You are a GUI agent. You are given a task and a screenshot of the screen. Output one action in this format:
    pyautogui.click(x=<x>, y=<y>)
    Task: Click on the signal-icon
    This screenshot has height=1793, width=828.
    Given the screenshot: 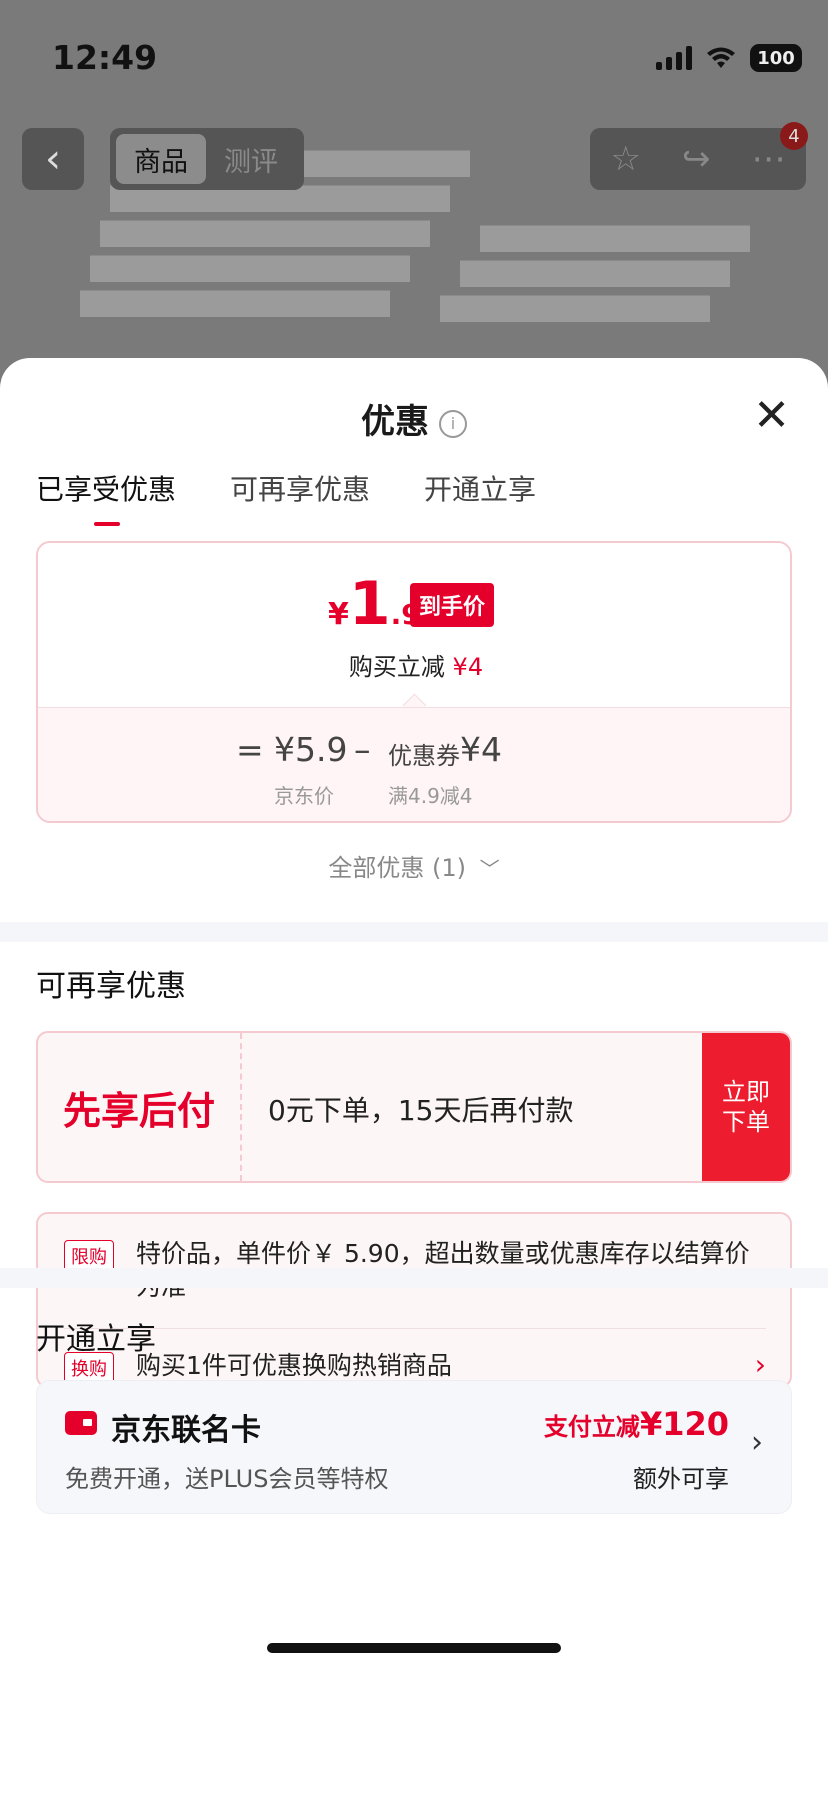 What is the action you would take?
    pyautogui.click(x=674, y=58)
    